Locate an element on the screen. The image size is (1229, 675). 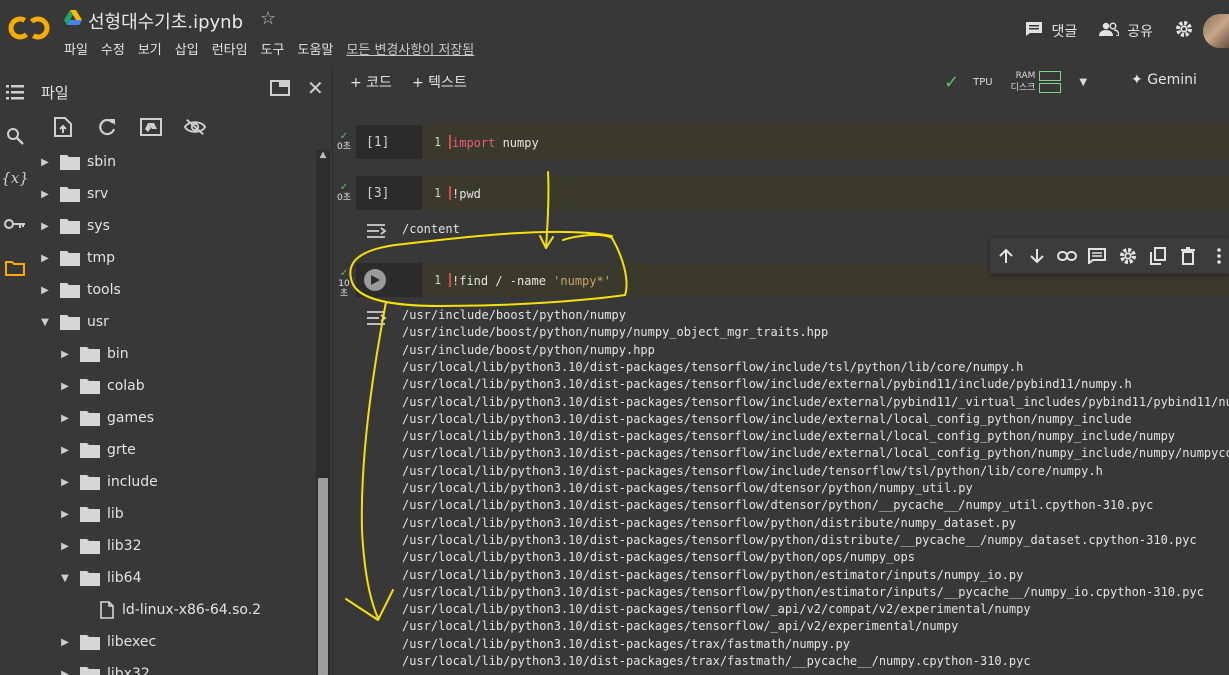
folder-tree-item: ▶ lib is located at coordinates (91, 514).